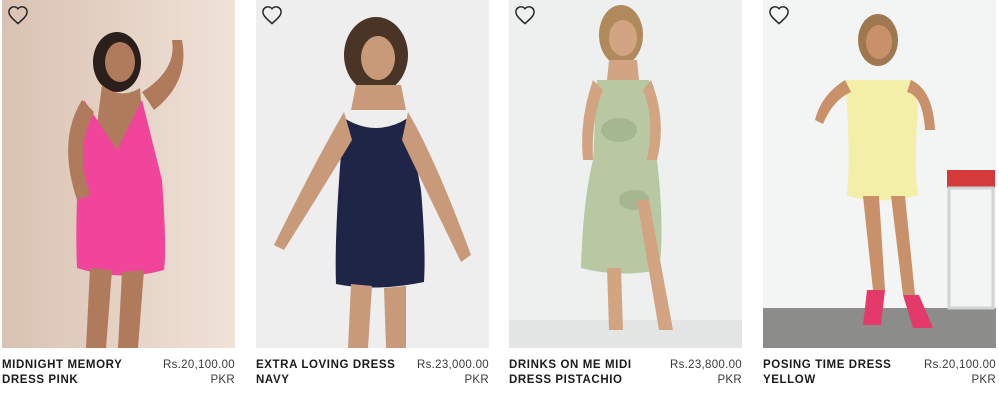 The image size is (999, 405). I want to click on product-price: Rs.23,800.00 PKR, so click(699, 373).